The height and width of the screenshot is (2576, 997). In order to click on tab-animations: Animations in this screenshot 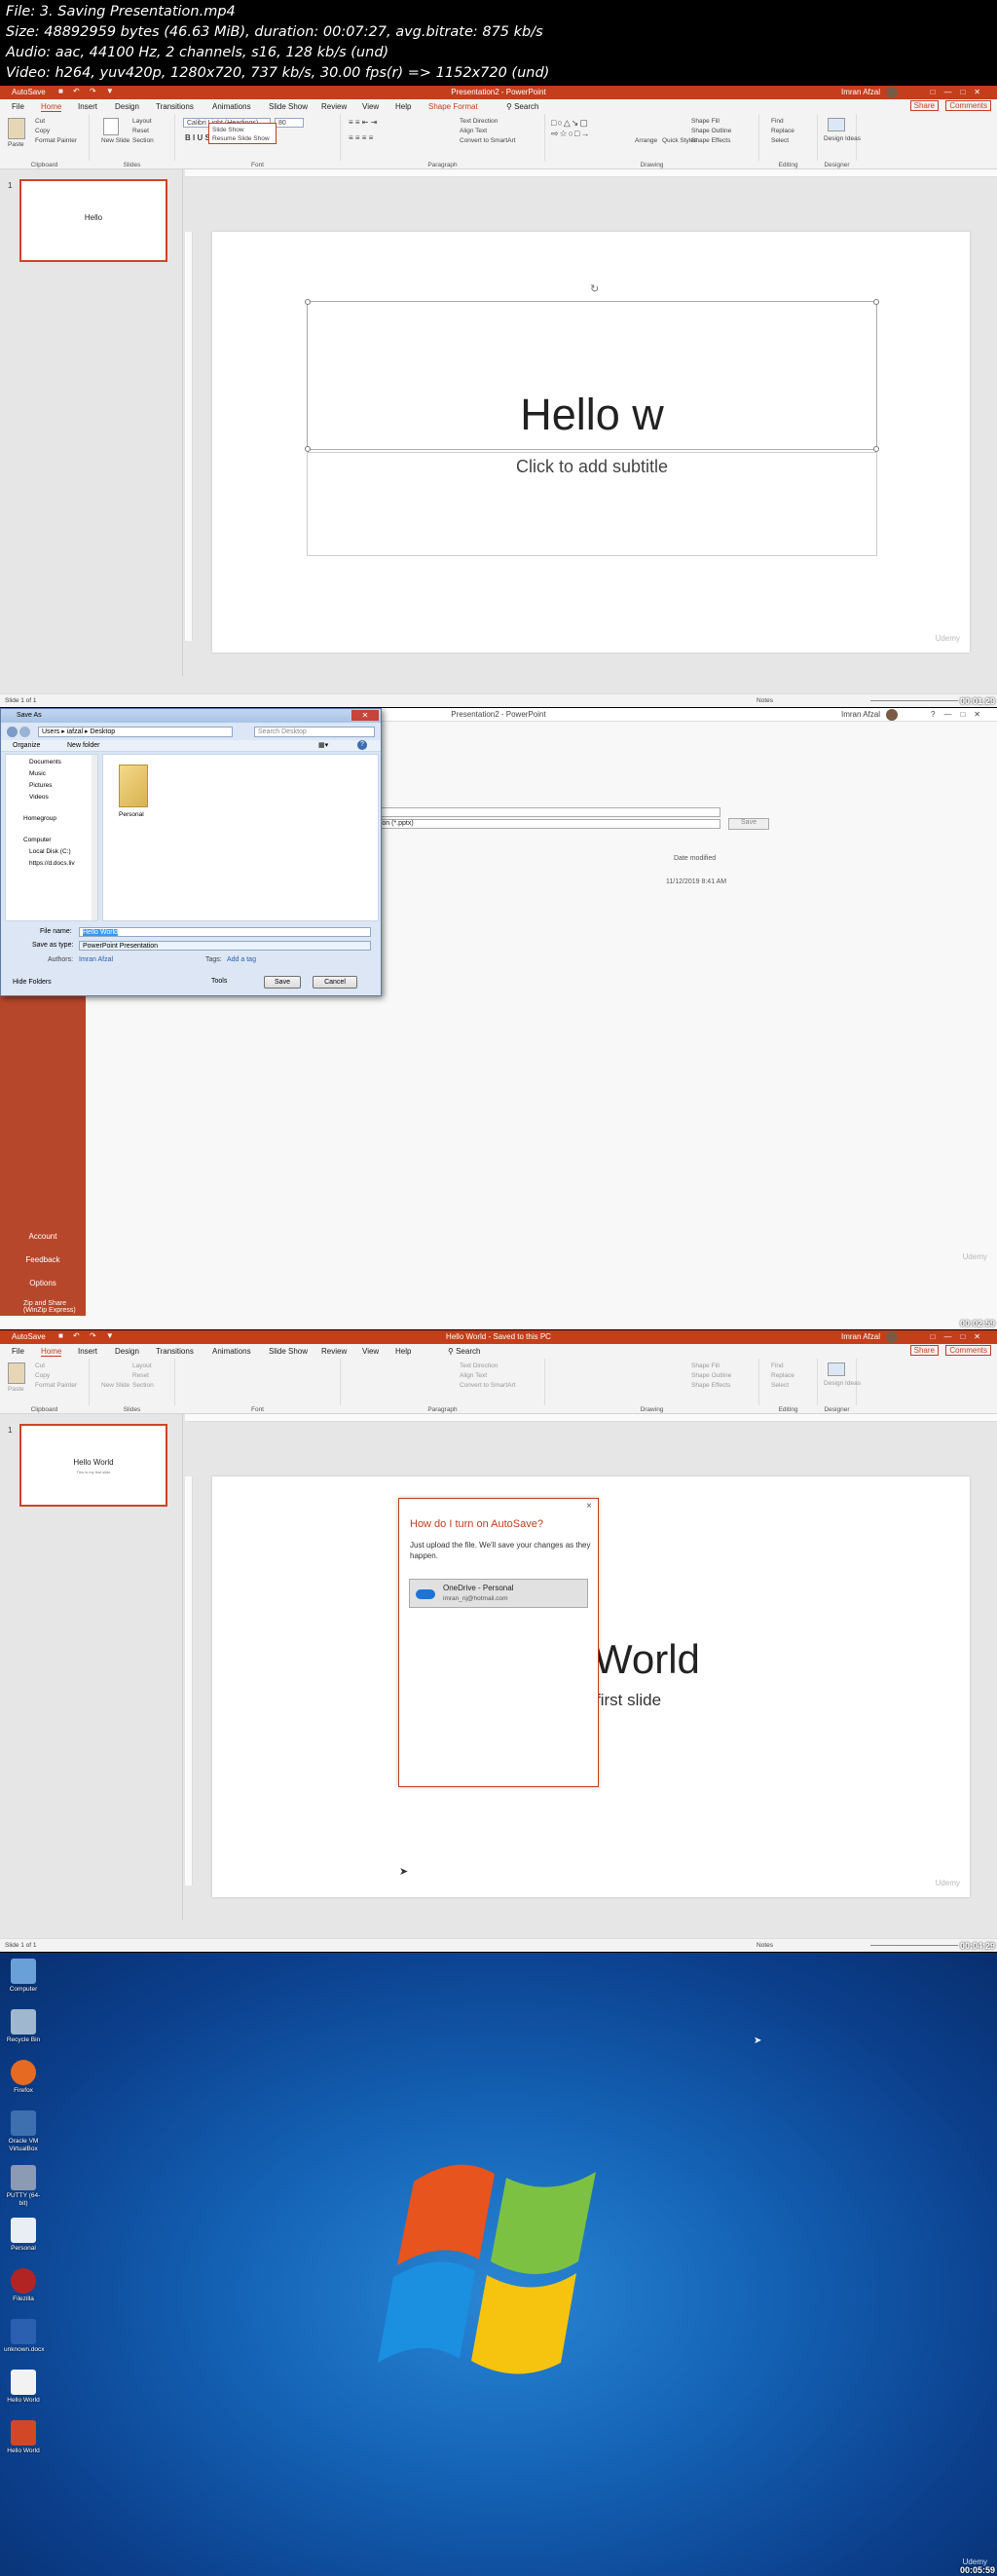, I will do `click(231, 106)`.